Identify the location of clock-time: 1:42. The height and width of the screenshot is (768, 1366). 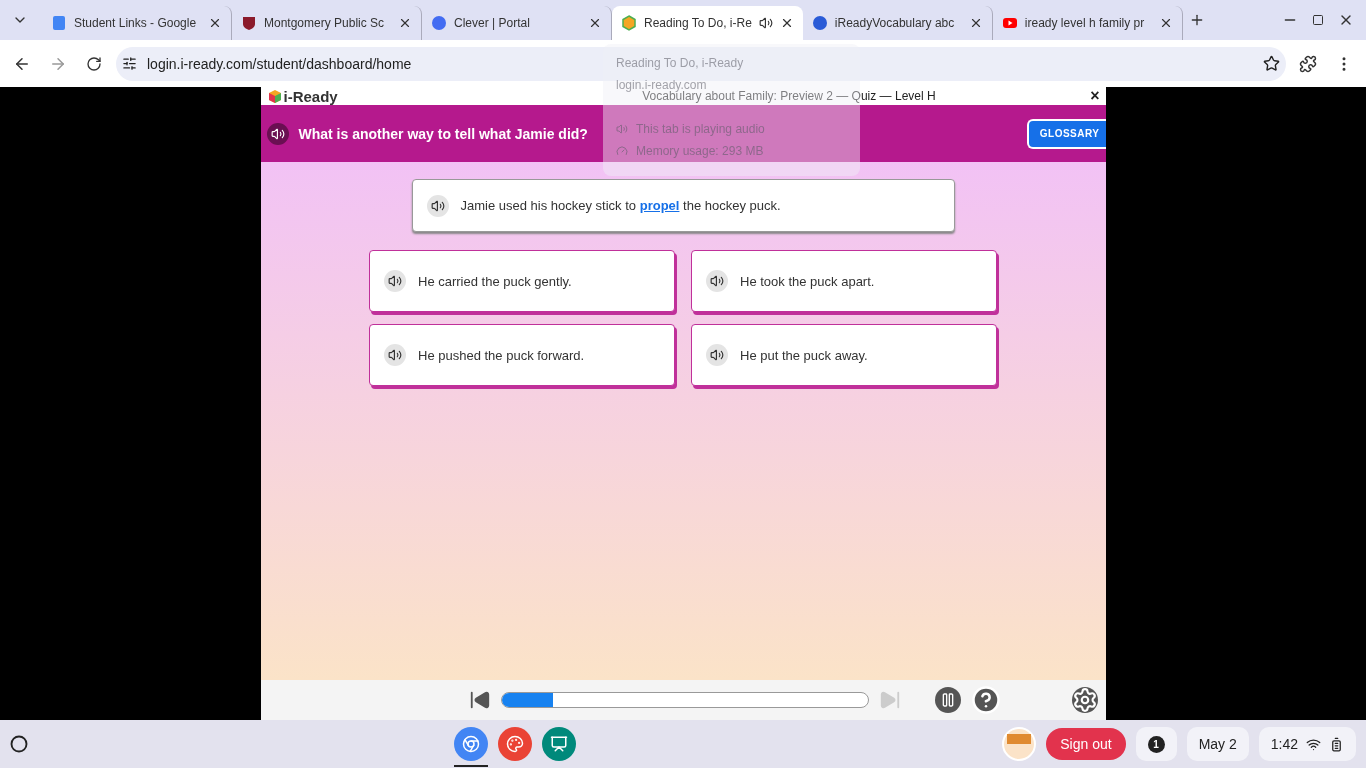
(1284, 744).